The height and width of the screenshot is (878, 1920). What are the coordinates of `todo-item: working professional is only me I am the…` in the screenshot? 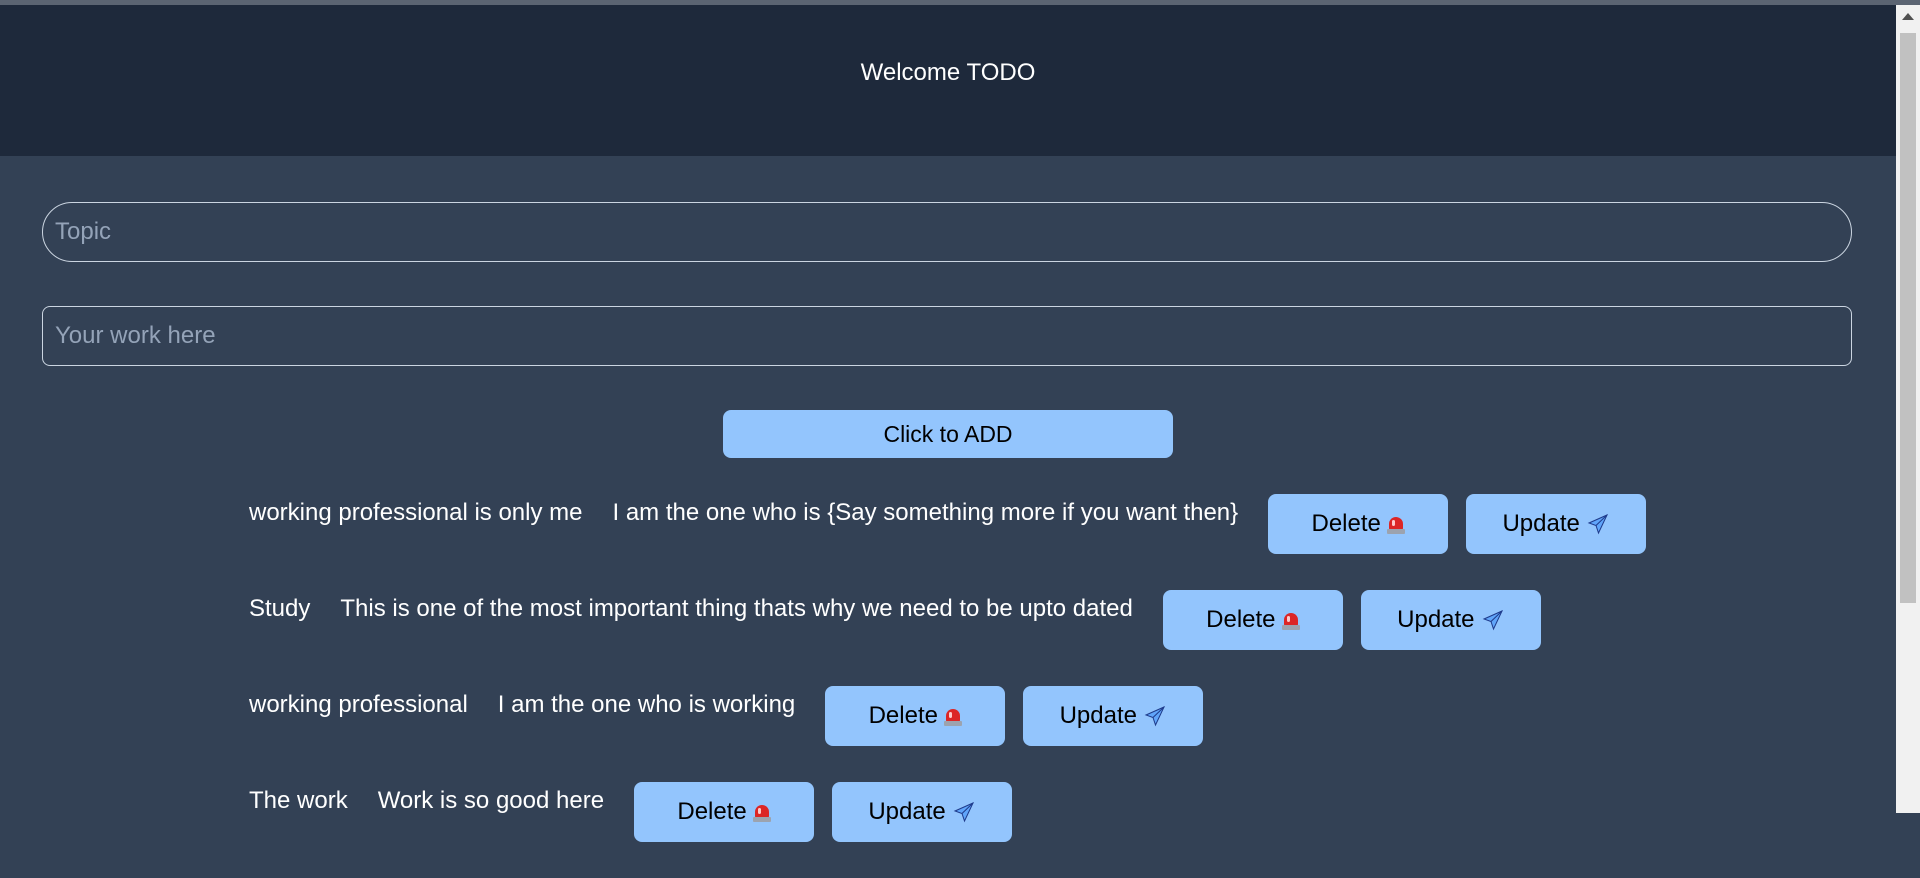 It's located at (1049, 524).